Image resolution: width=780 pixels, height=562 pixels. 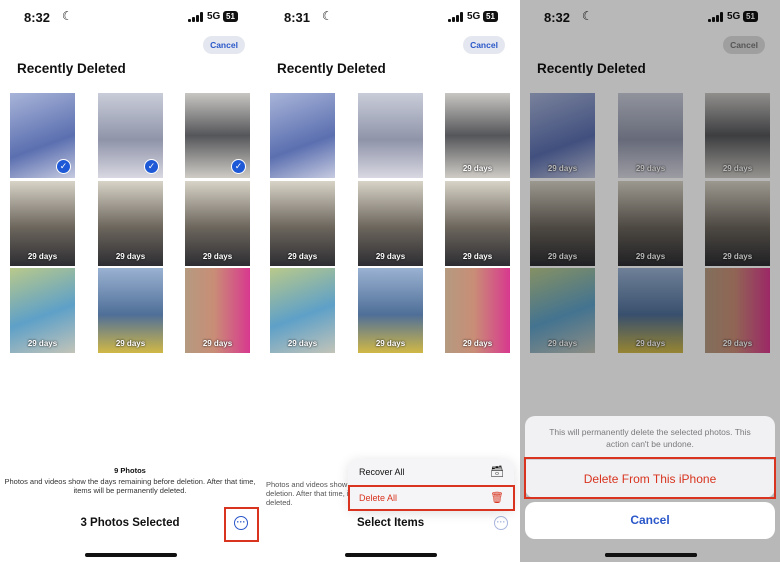 What do you see at coordinates (130, 523) in the screenshot?
I see `selection-count: 3 Photos Selected` at bounding box center [130, 523].